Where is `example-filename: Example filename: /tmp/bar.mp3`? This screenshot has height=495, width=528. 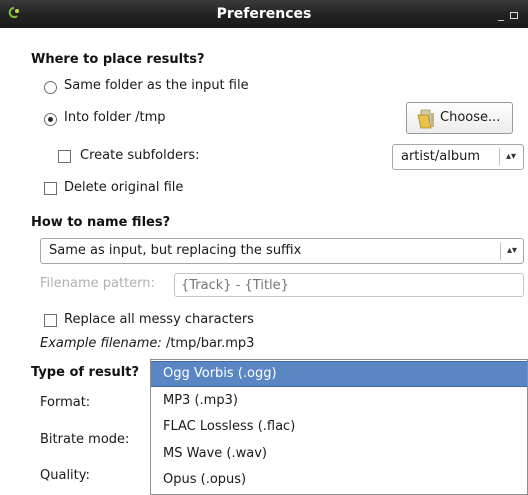
example-filename: Example filename: /tmp/bar.mp3 is located at coordinates (147, 344).